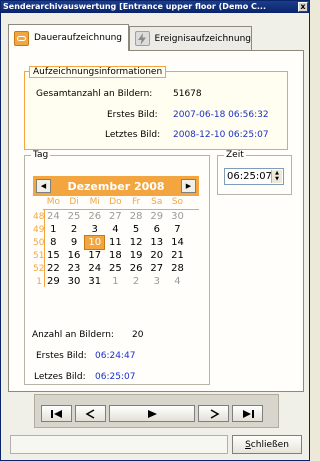  I want to click on day-group-title: Tag, so click(41, 155).